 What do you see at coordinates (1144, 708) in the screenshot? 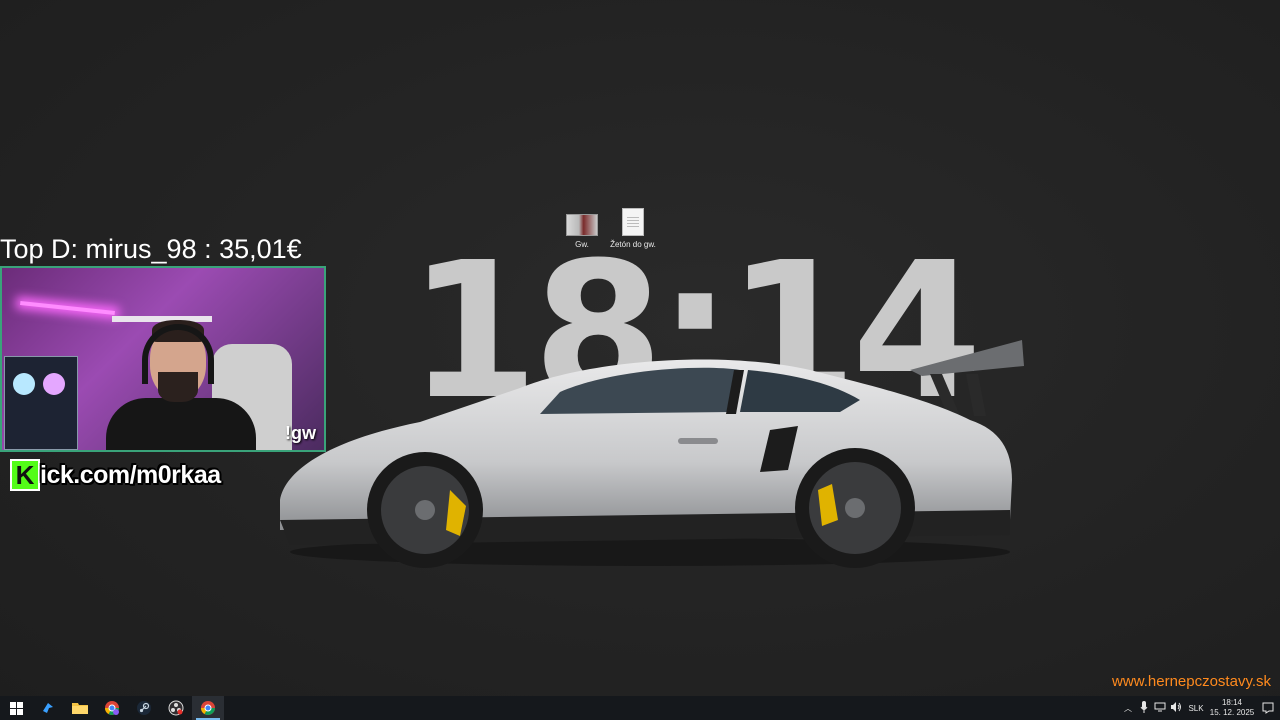
I see `microphone-icon` at bounding box center [1144, 708].